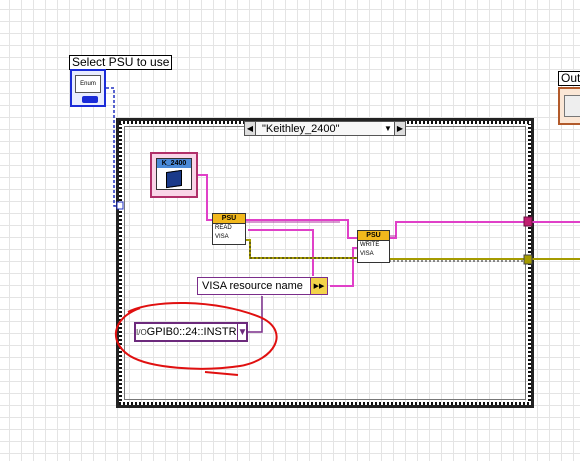 The width and height of the screenshot is (580, 461). I want to click on read-subvi-line2: VISA, so click(222, 237).